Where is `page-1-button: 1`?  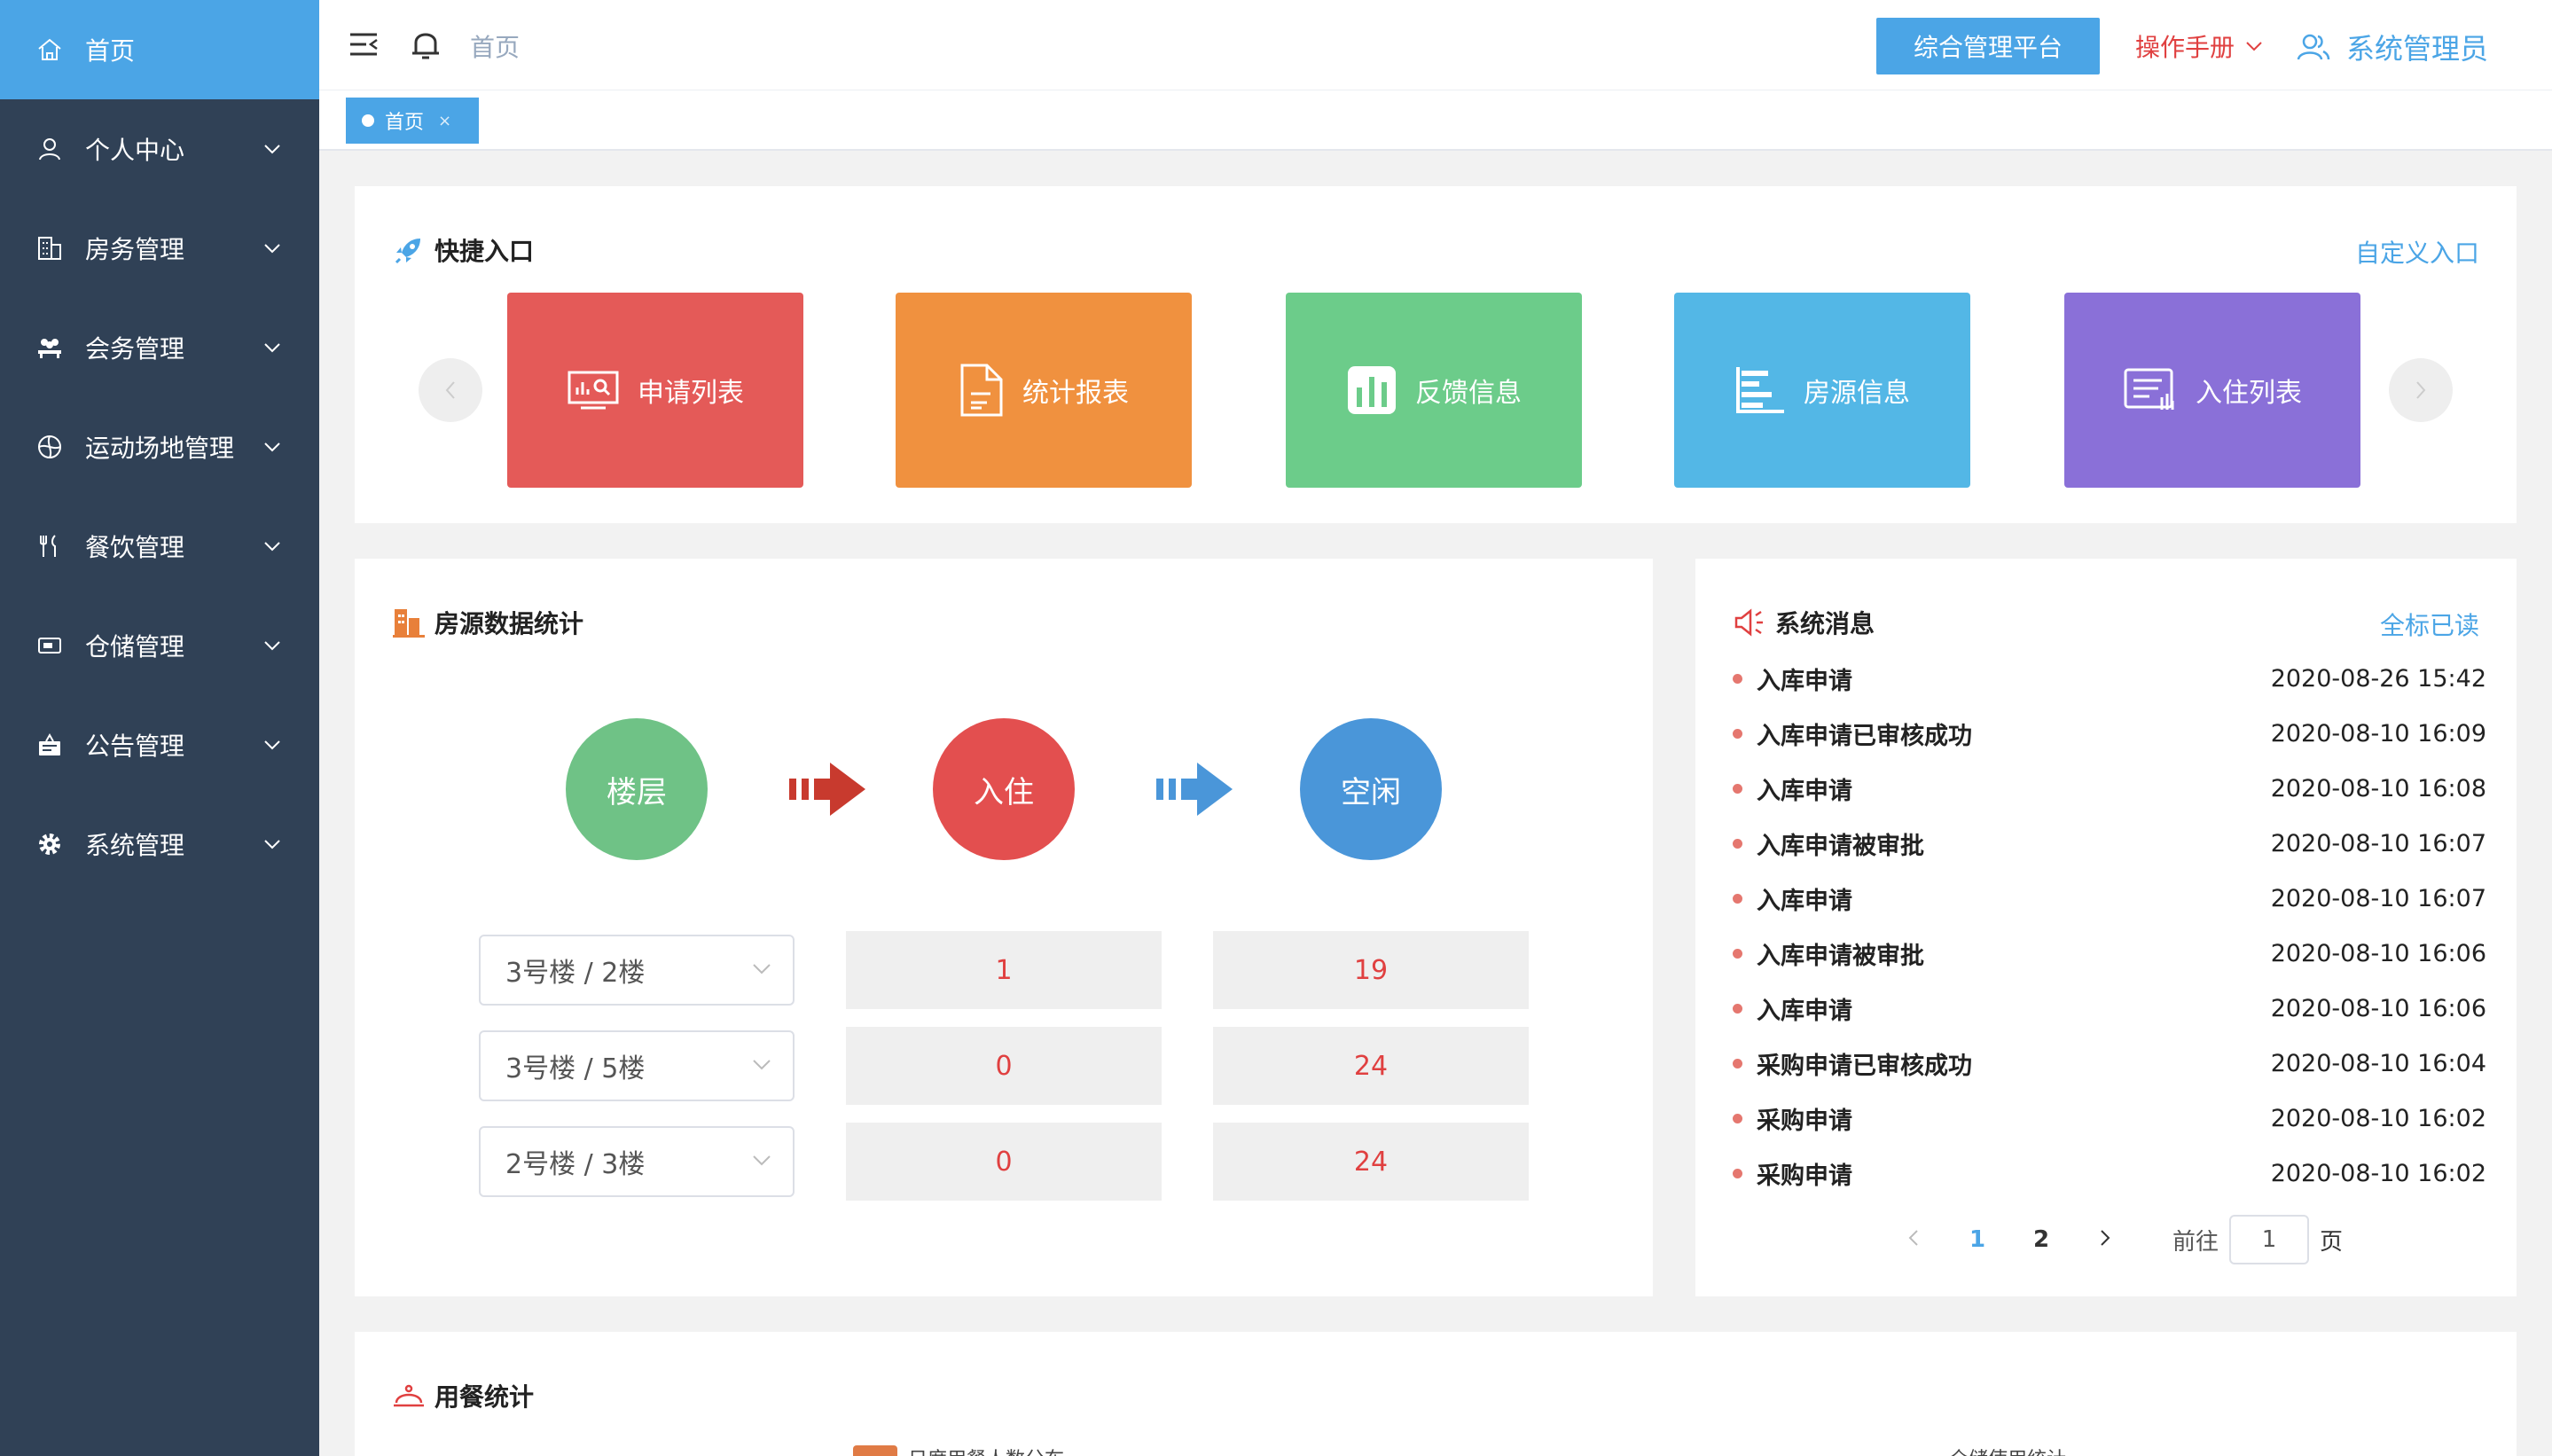 page-1-button: 1 is located at coordinates (1977, 1239).